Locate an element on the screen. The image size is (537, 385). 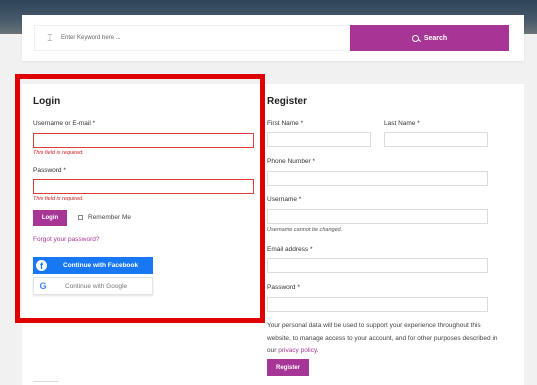
checkbox-icon is located at coordinates (80, 217).